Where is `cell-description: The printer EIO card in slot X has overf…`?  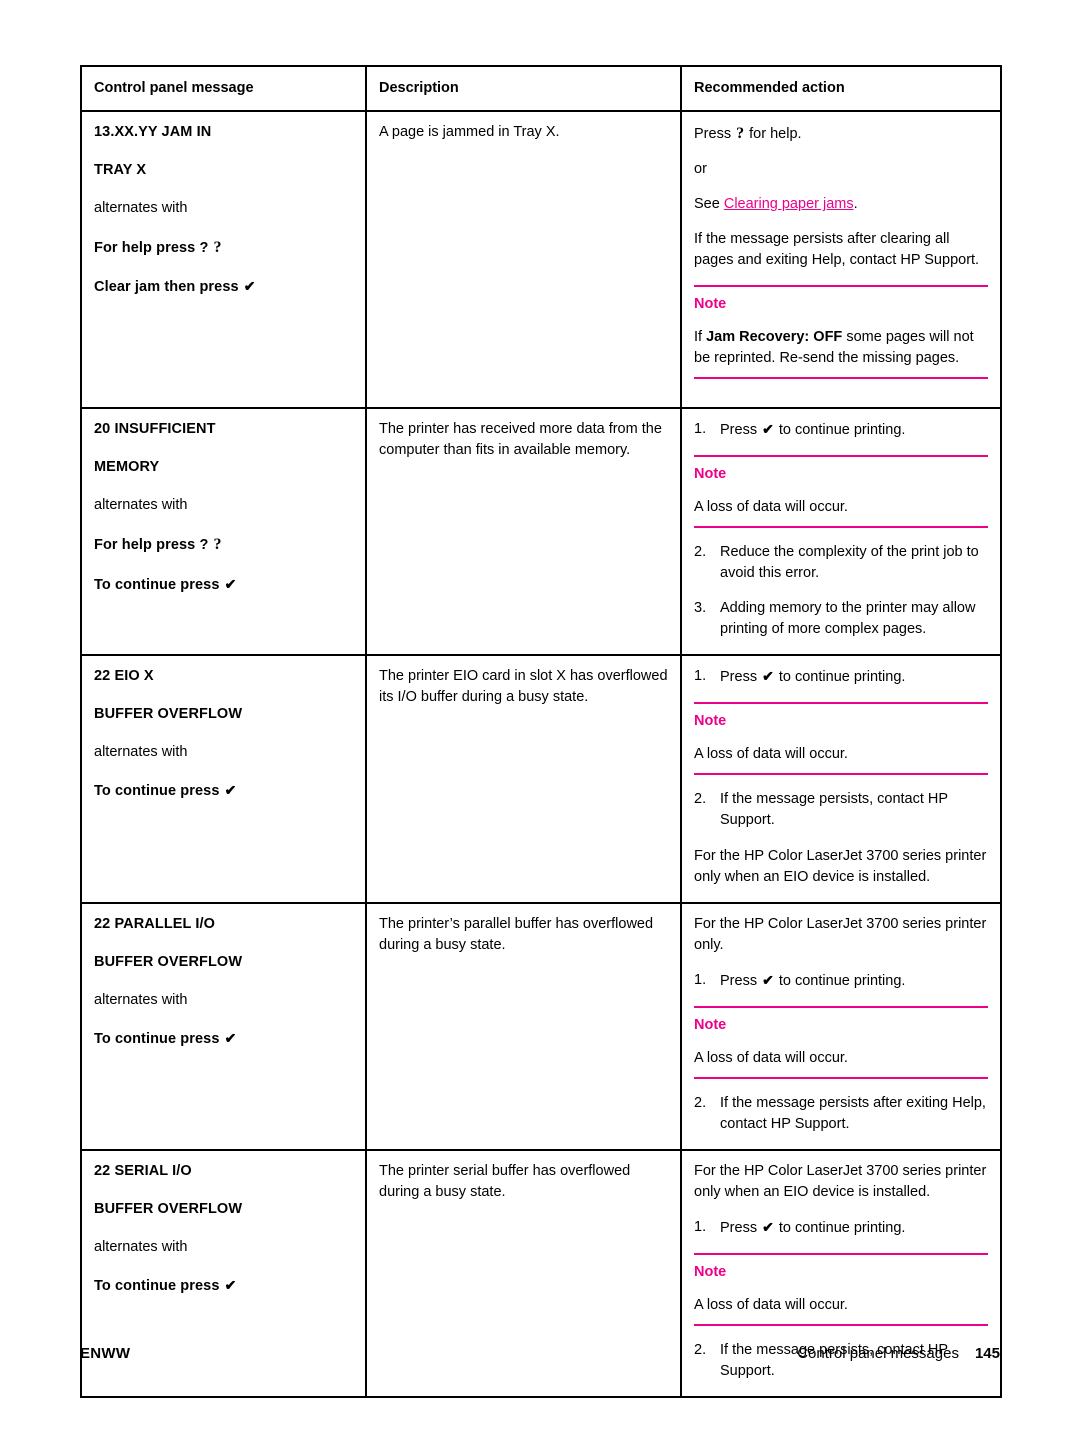 cell-description: The printer EIO card in slot X has overf… is located at coordinates (523, 779).